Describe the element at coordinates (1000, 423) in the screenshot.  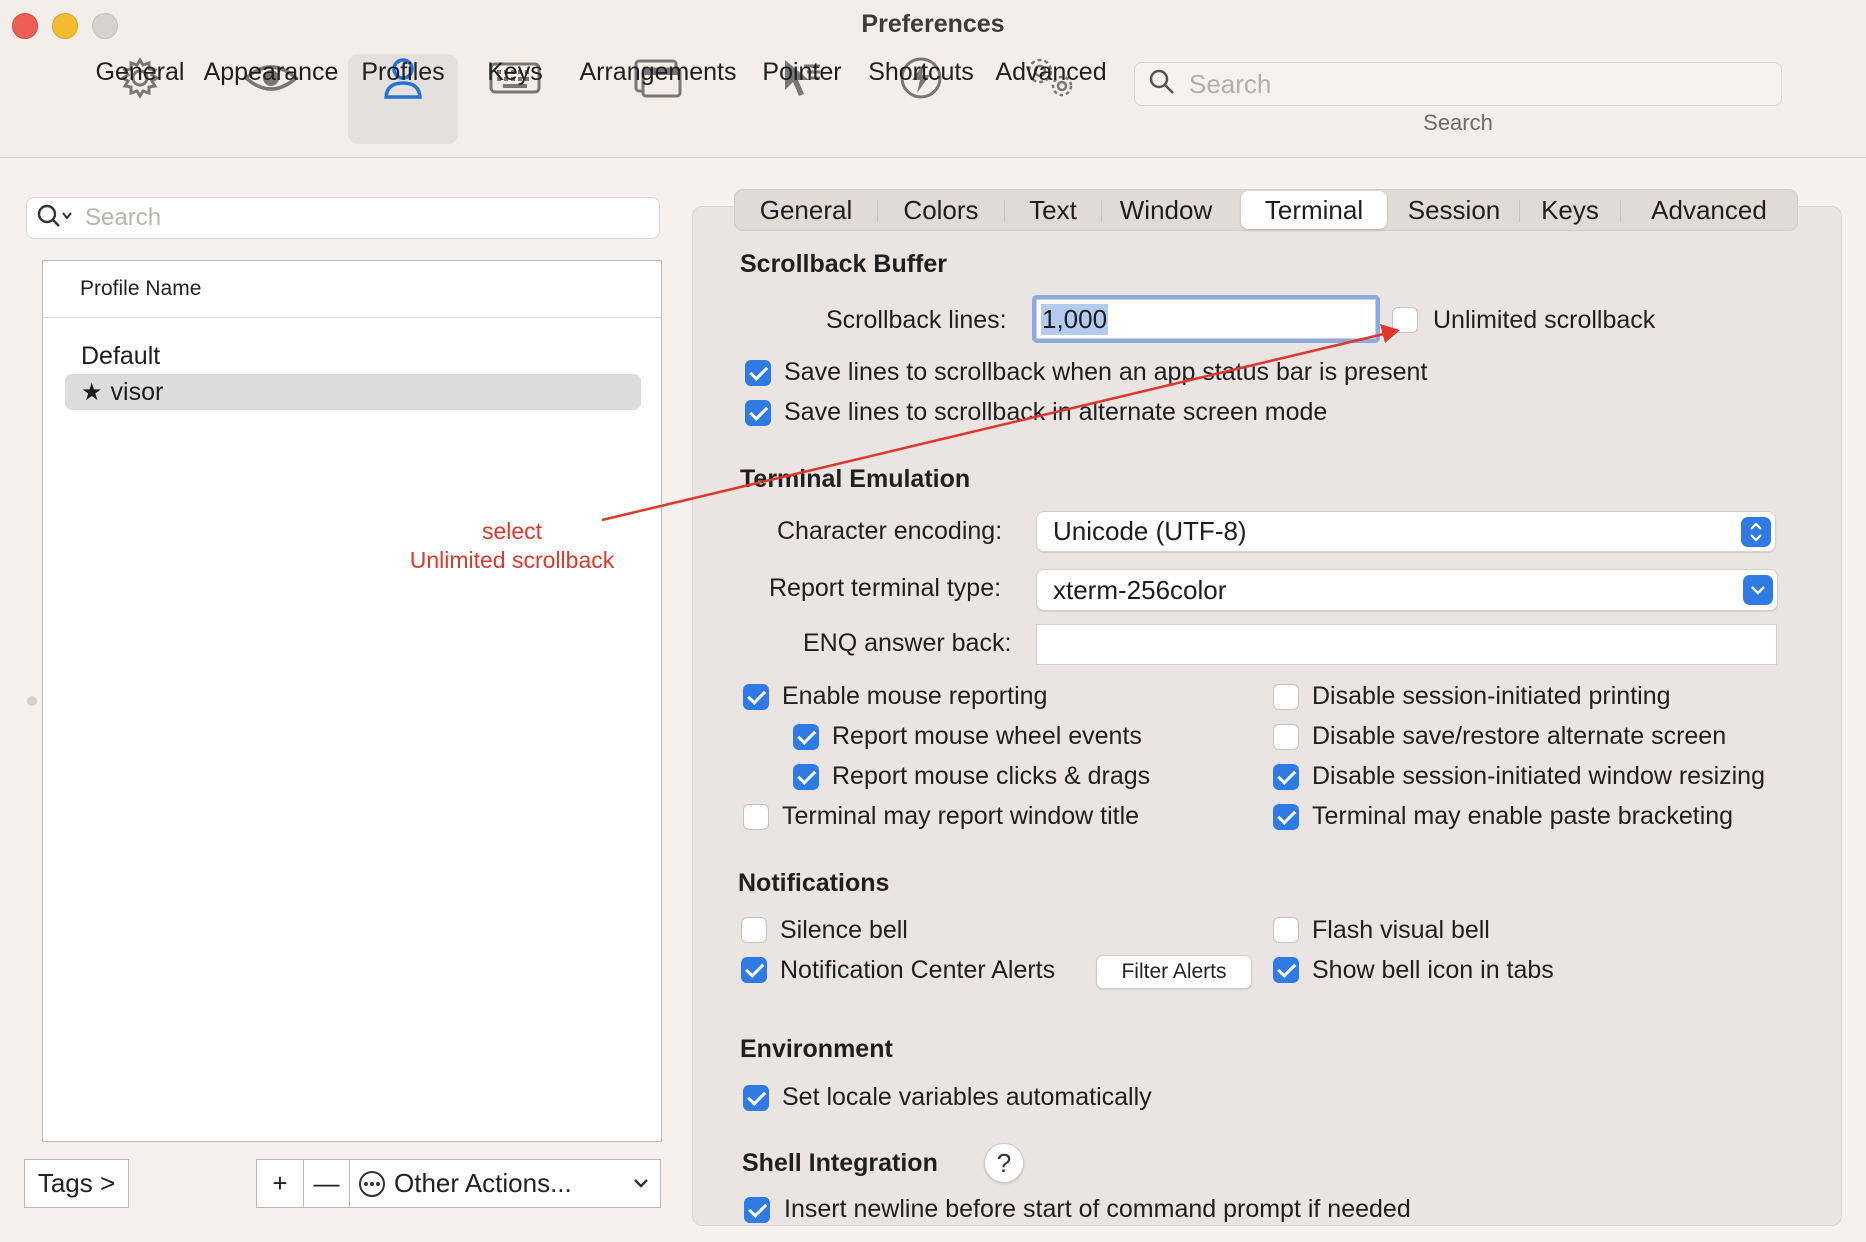
I see `annotation-arrow` at that location.